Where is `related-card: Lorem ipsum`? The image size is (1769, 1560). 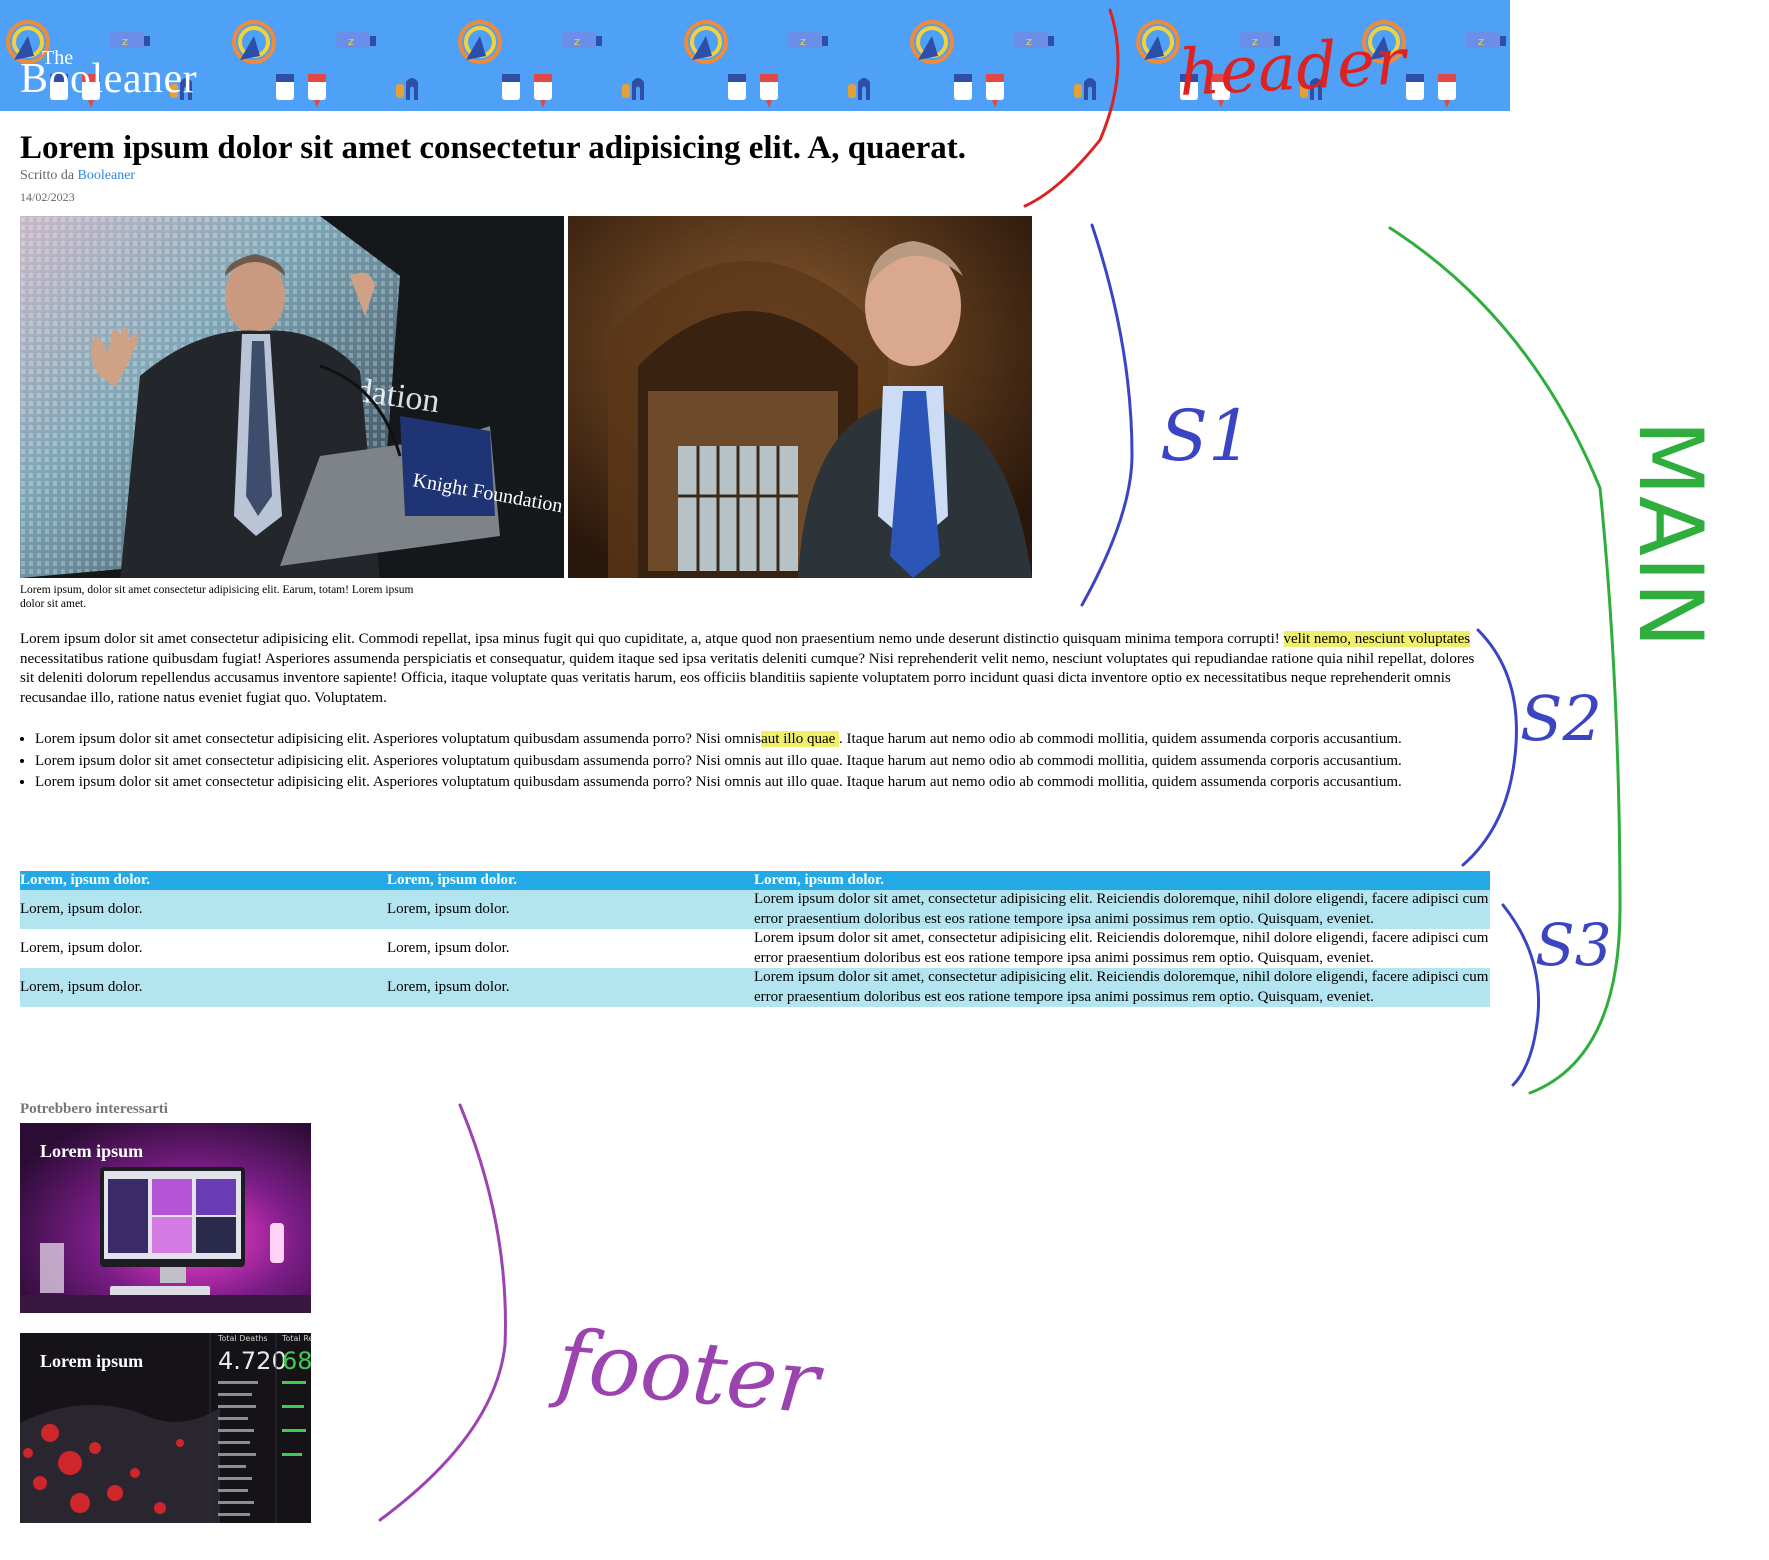 related-card: Lorem ipsum is located at coordinates (165, 1218).